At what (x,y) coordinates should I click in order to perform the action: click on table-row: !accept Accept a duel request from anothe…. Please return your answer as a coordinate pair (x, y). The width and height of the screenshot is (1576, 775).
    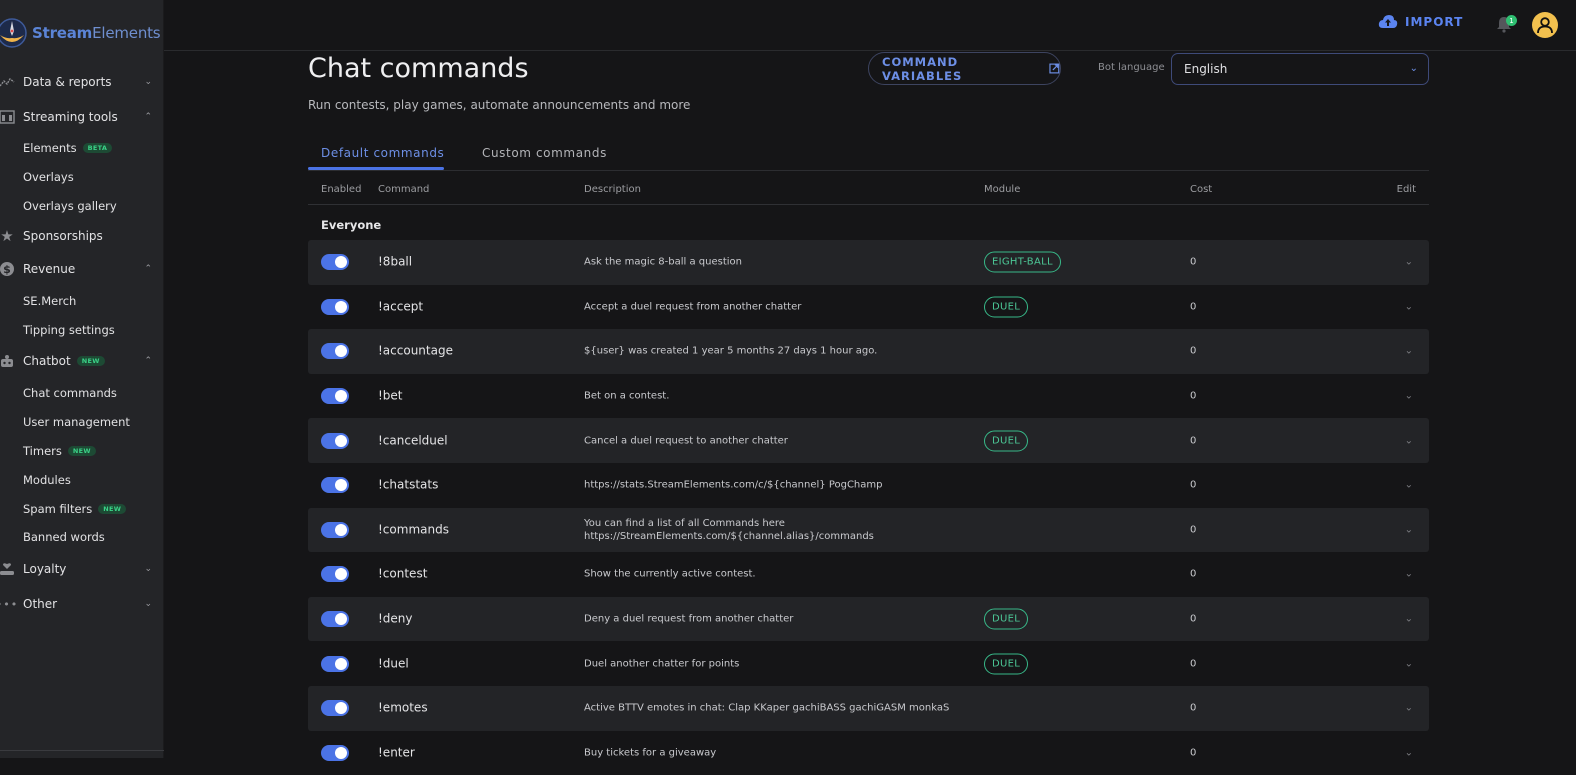
    Looking at the image, I should click on (868, 307).